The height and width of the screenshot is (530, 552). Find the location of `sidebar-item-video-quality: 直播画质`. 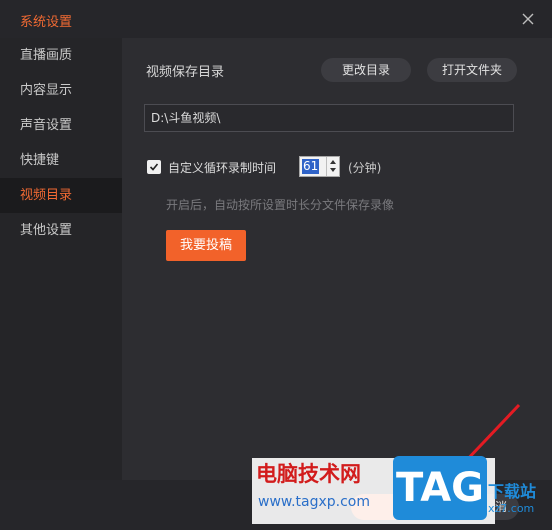

sidebar-item-video-quality: 直播画质 is located at coordinates (61, 55).